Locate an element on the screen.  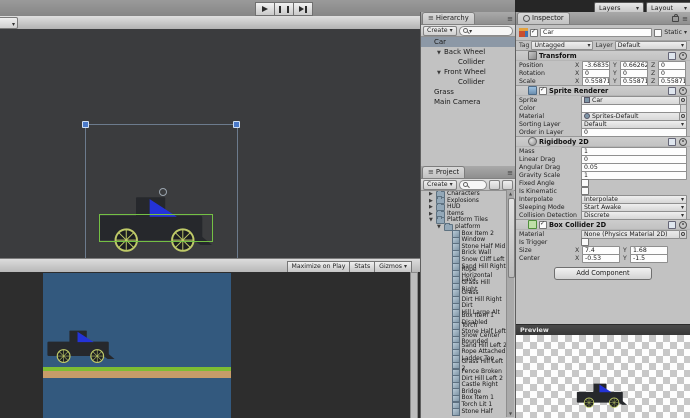
project-tree-row: Stone Half is located at coordinates (464, 411).